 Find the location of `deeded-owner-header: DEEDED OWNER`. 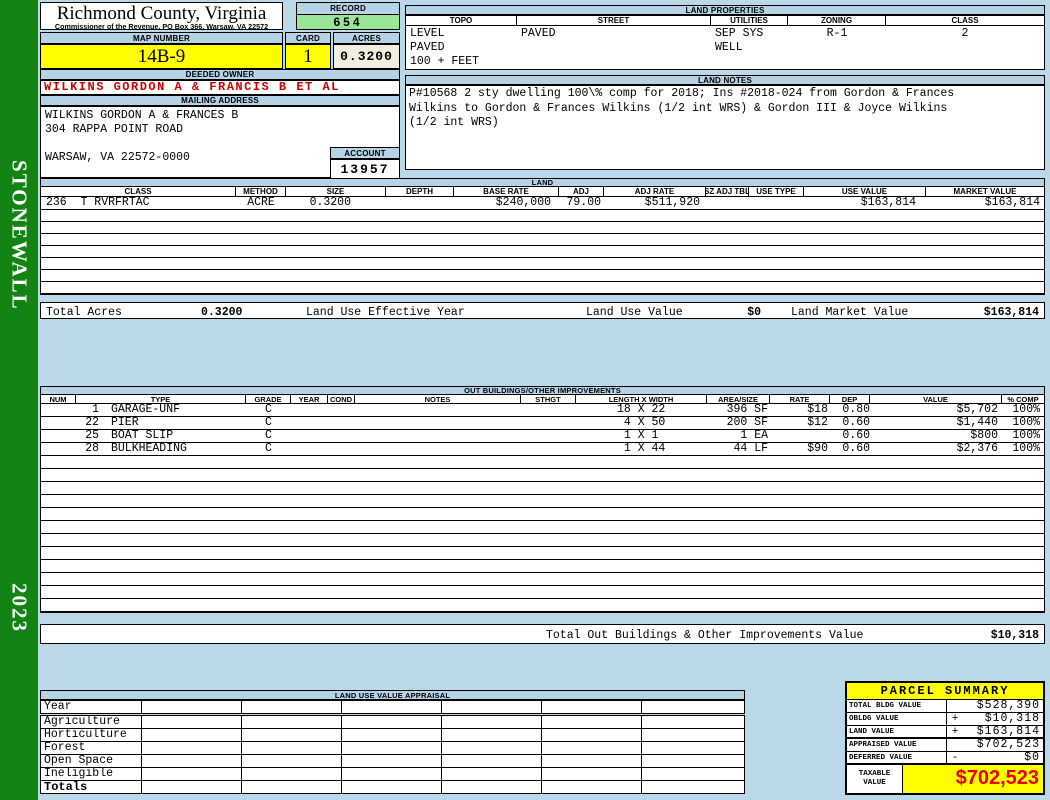

deeded-owner-header: DEEDED OWNER is located at coordinates (220, 74).